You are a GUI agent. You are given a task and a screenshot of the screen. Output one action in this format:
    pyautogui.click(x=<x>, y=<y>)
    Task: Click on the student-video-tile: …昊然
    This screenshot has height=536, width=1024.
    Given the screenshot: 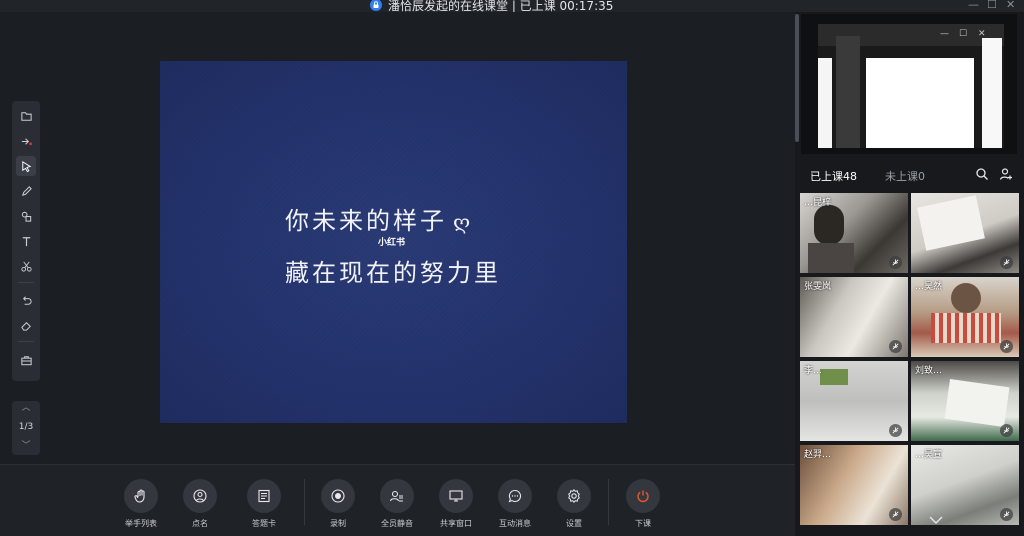 What is the action you would take?
    pyautogui.click(x=965, y=317)
    